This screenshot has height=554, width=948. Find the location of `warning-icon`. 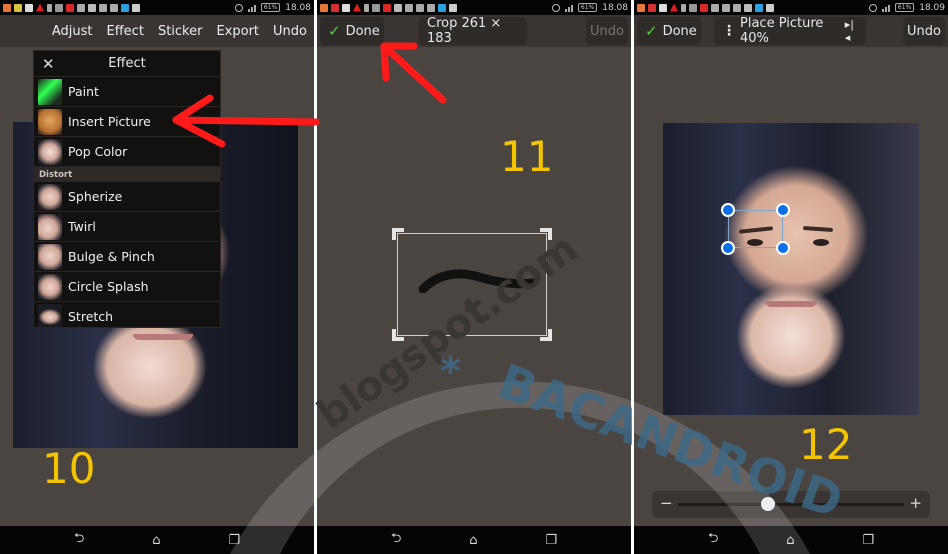

warning-icon is located at coordinates (357, 7).